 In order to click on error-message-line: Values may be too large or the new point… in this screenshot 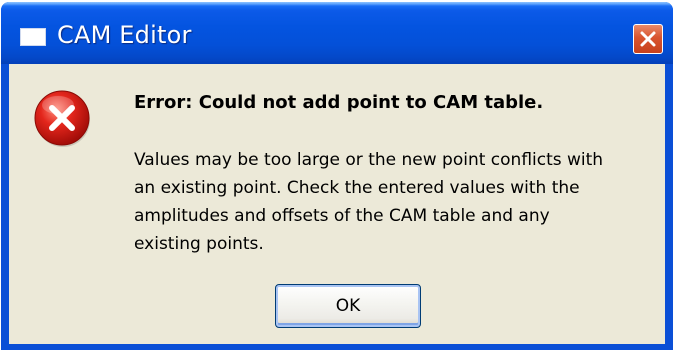, I will do `click(369, 160)`.